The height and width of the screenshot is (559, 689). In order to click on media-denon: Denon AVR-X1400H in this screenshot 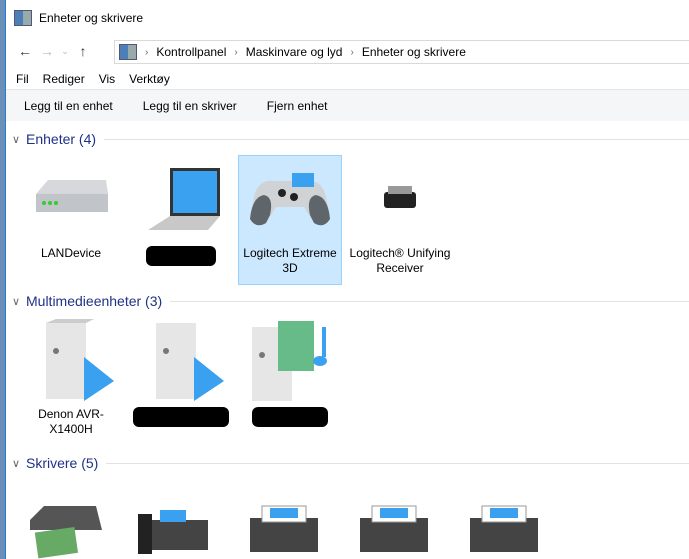, I will do `click(71, 381)`.